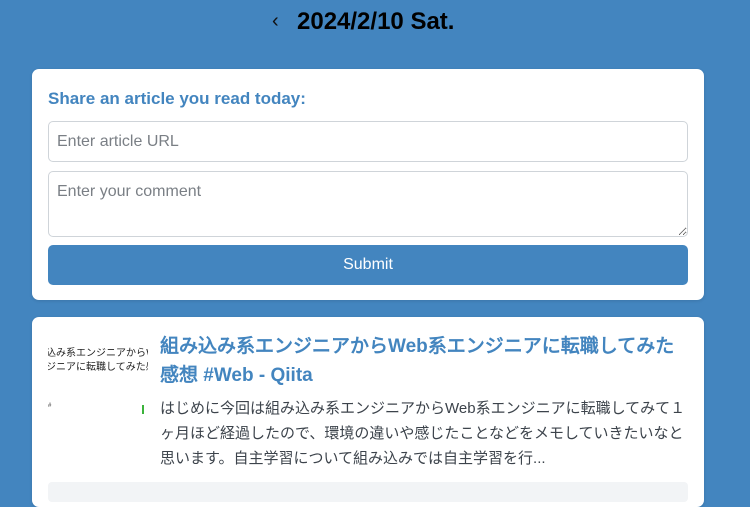  What do you see at coordinates (368, 141) in the screenshot?
I see `article-url-input` at bounding box center [368, 141].